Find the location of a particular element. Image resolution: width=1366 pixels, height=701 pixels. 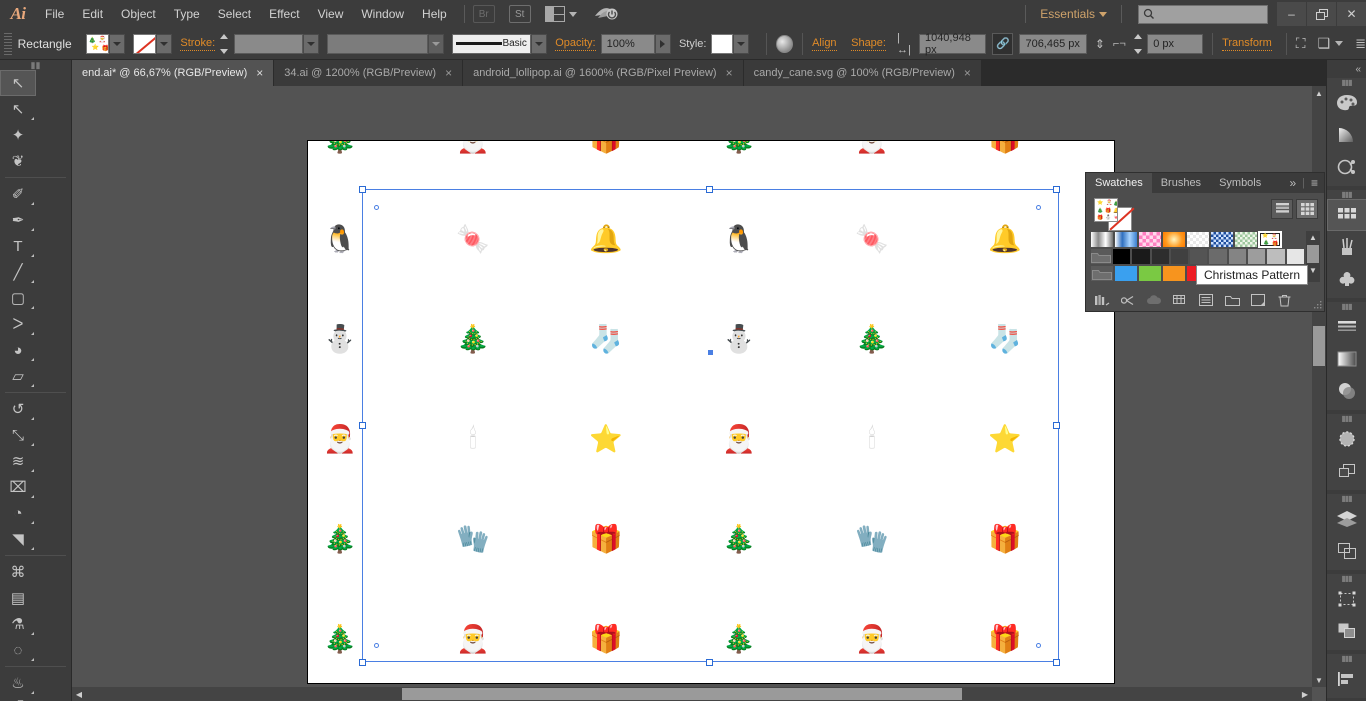

pathfinder-panel-icon is located at coordinates (1346, 631).